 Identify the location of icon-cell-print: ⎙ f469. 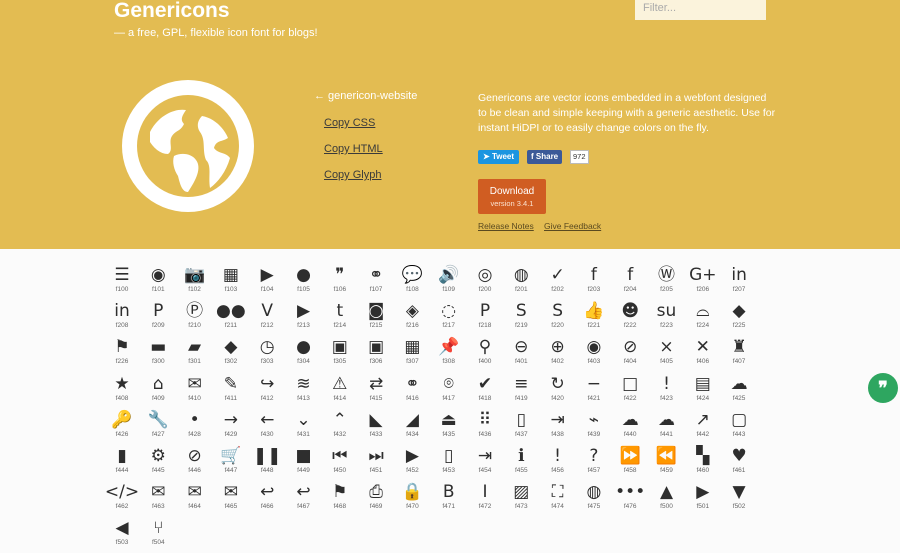
(376, 499).